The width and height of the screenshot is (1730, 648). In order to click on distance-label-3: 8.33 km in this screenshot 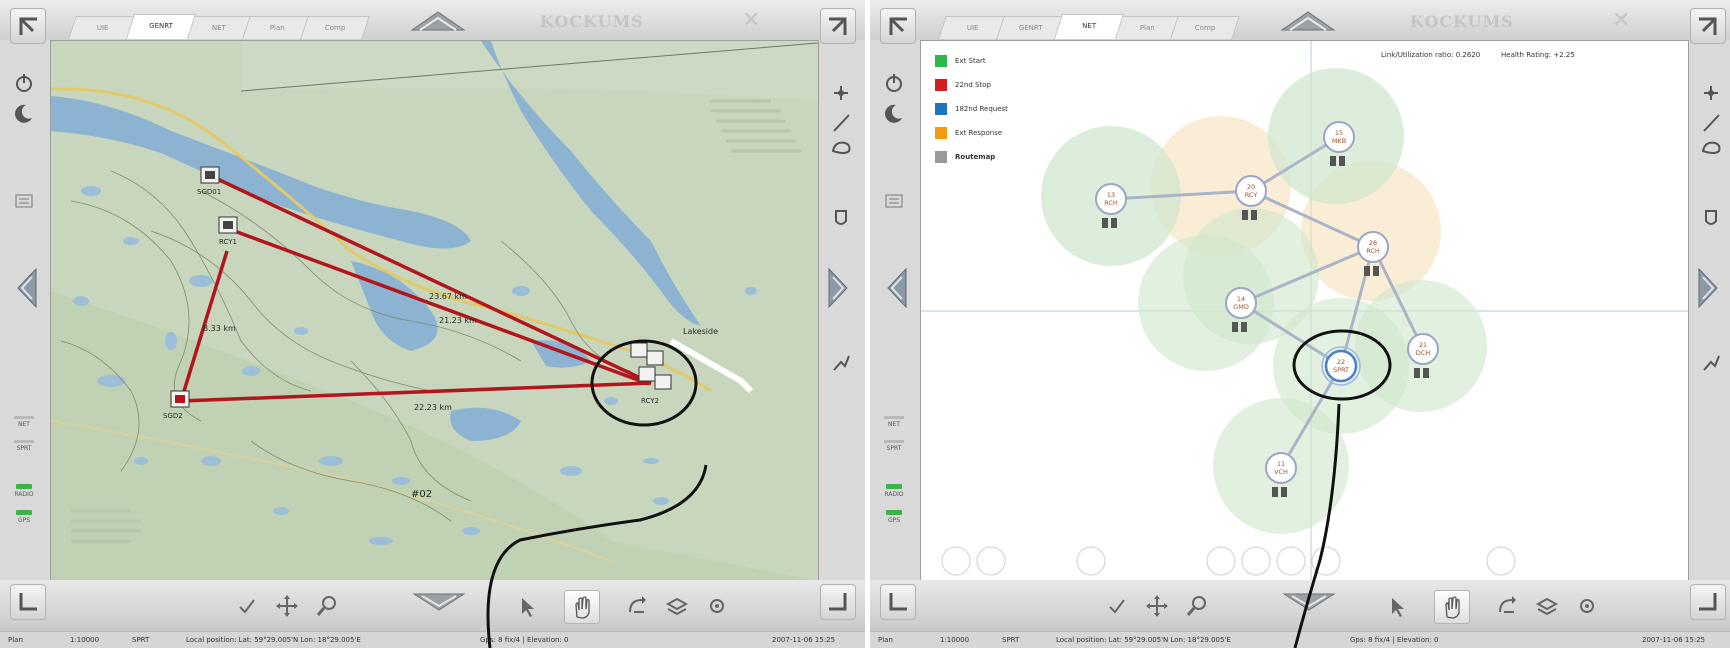, I will do `click(219, 328)`.